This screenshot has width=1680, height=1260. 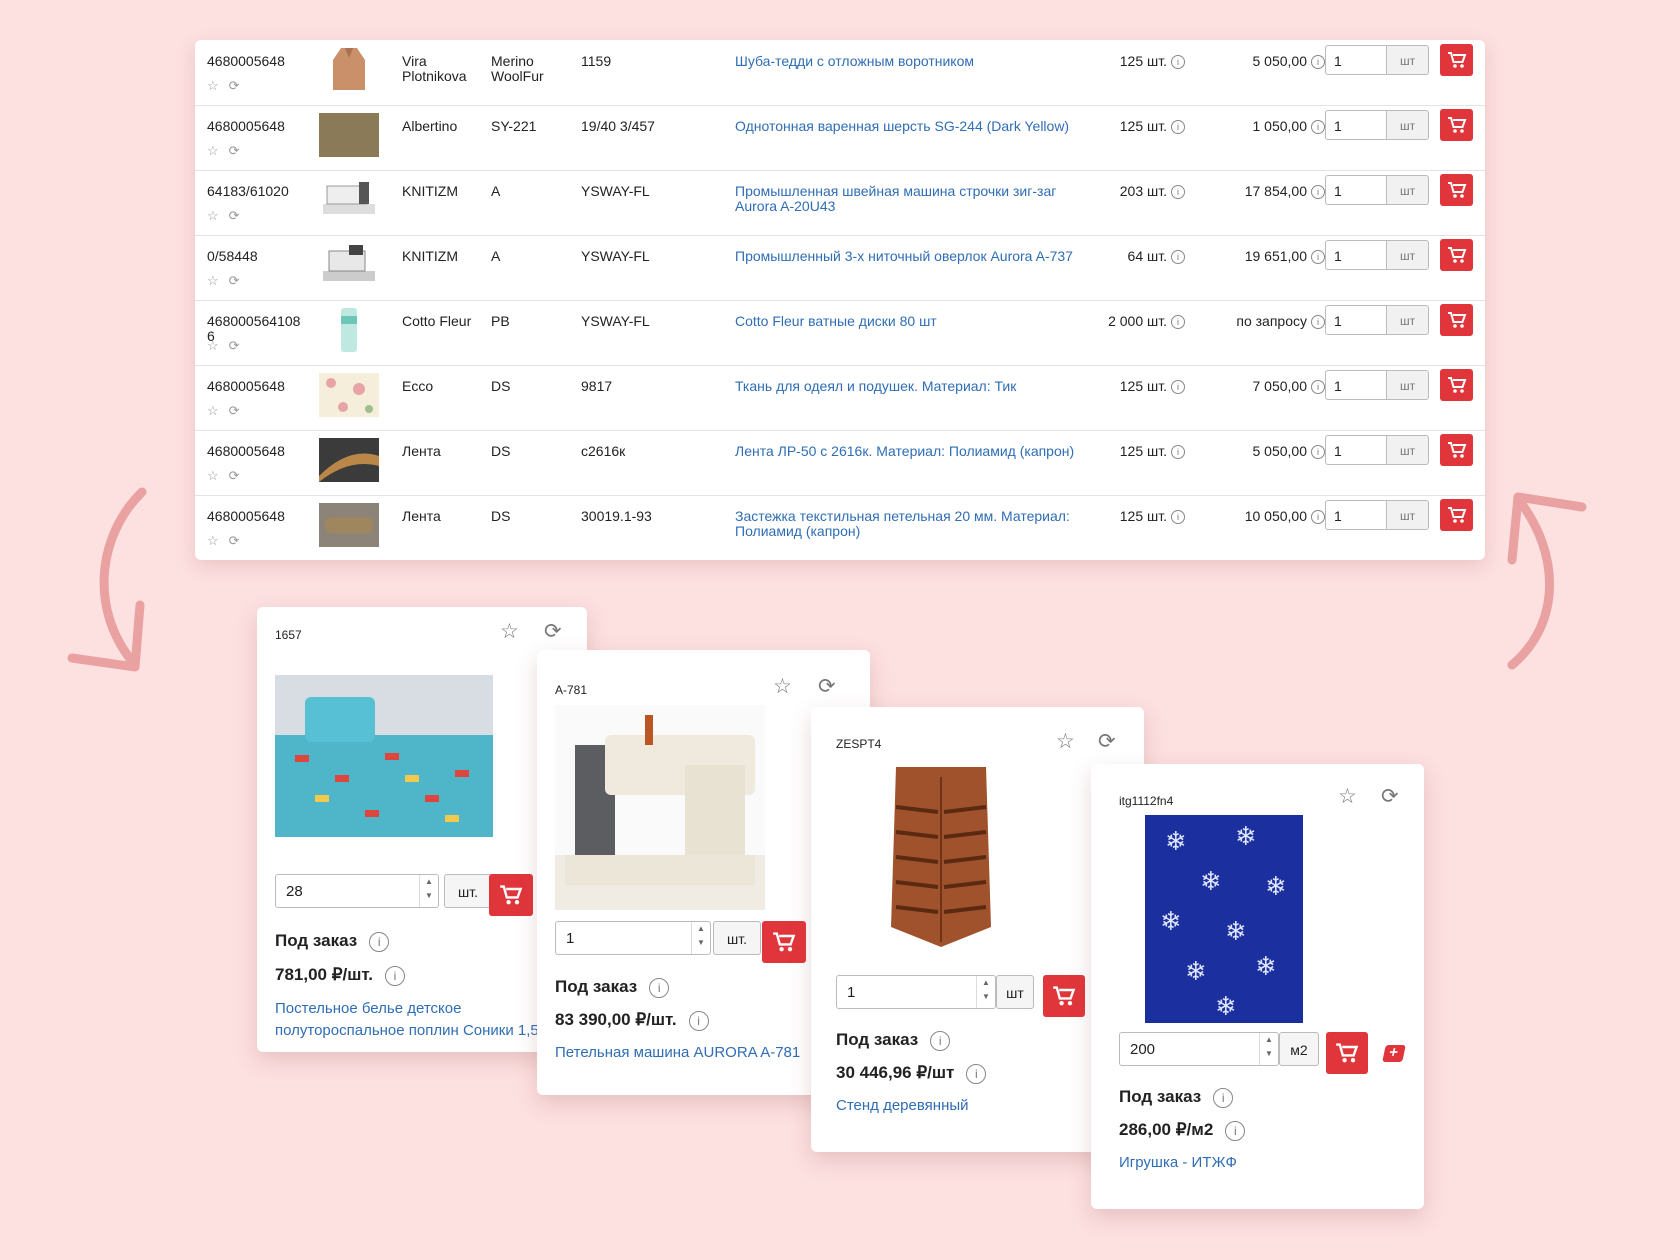 I want to click on product-name-link: Ткань для одеял и подушек. Материал: Тик, so click(x=915, y=386).